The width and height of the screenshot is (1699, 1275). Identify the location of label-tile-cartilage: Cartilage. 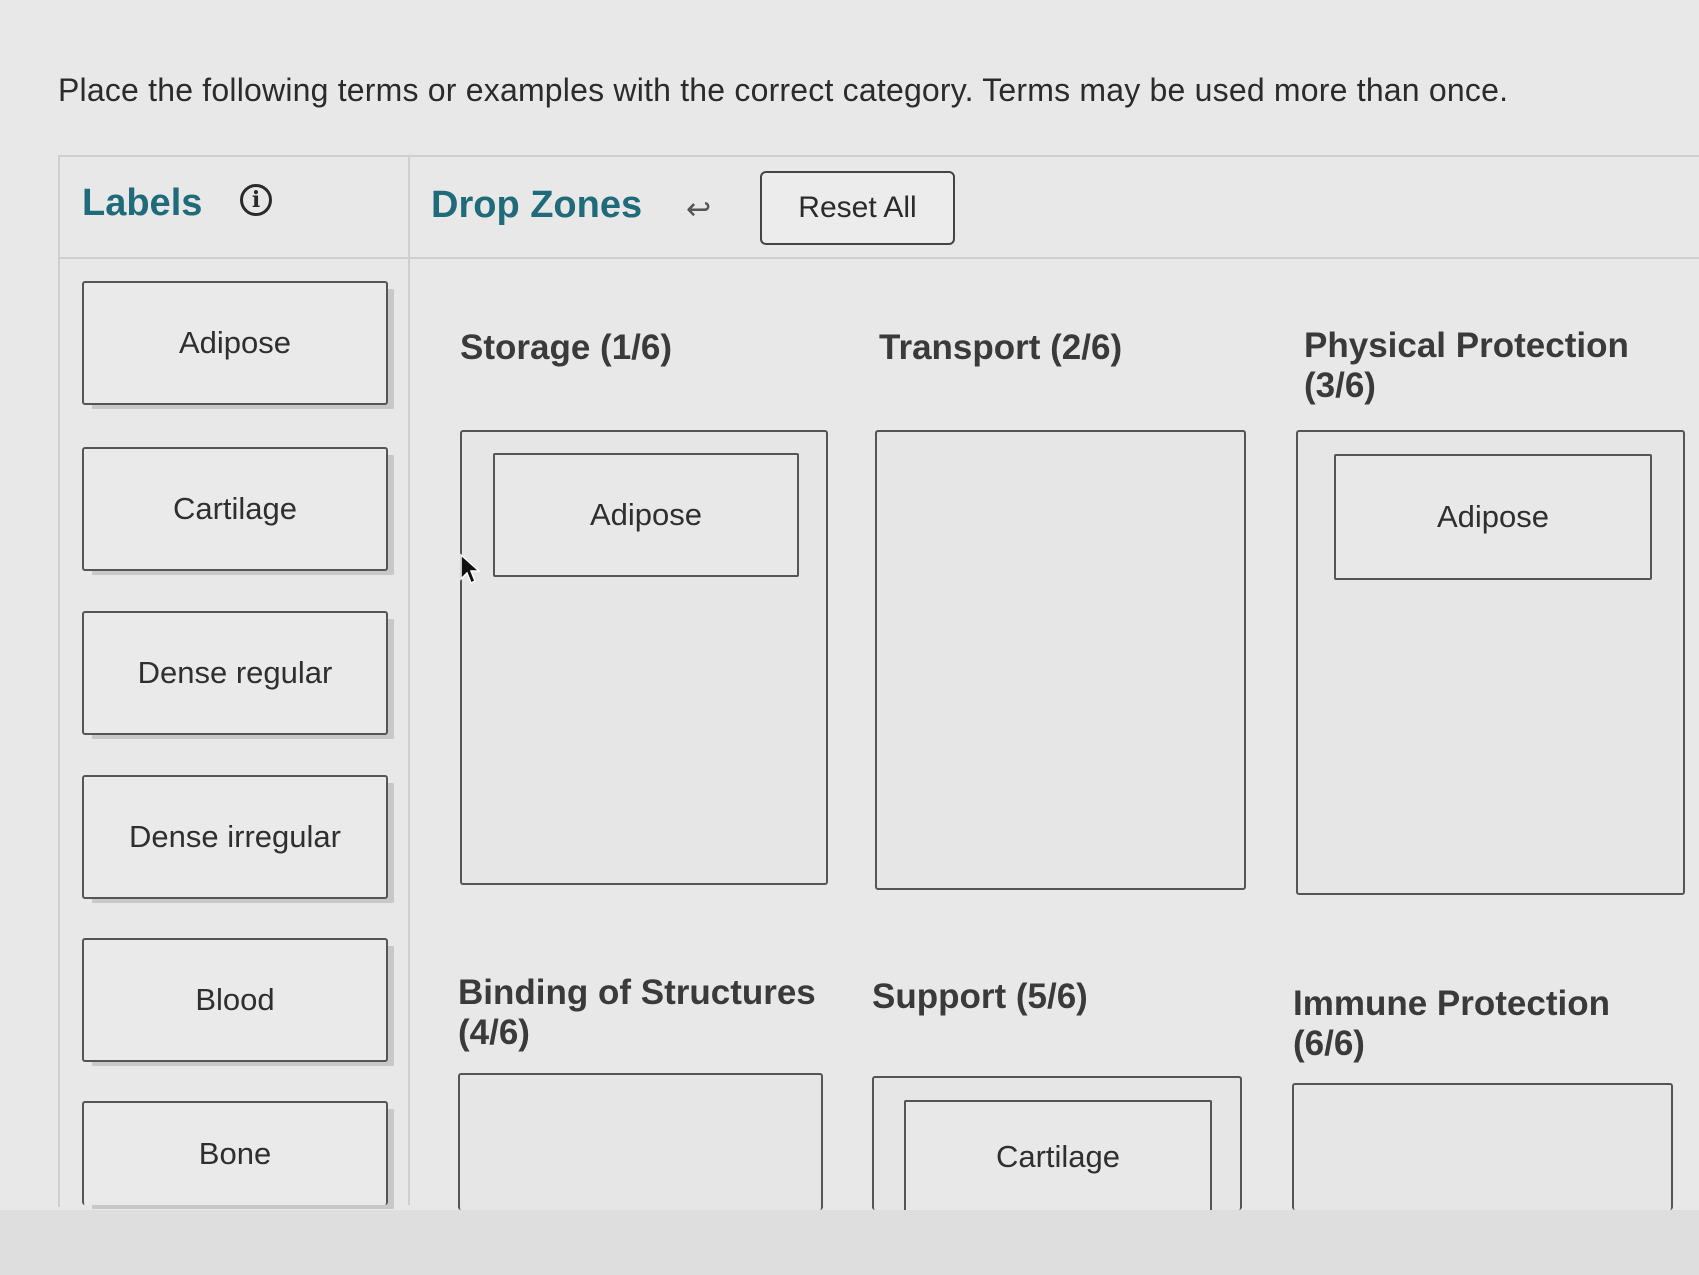
(235, 509).